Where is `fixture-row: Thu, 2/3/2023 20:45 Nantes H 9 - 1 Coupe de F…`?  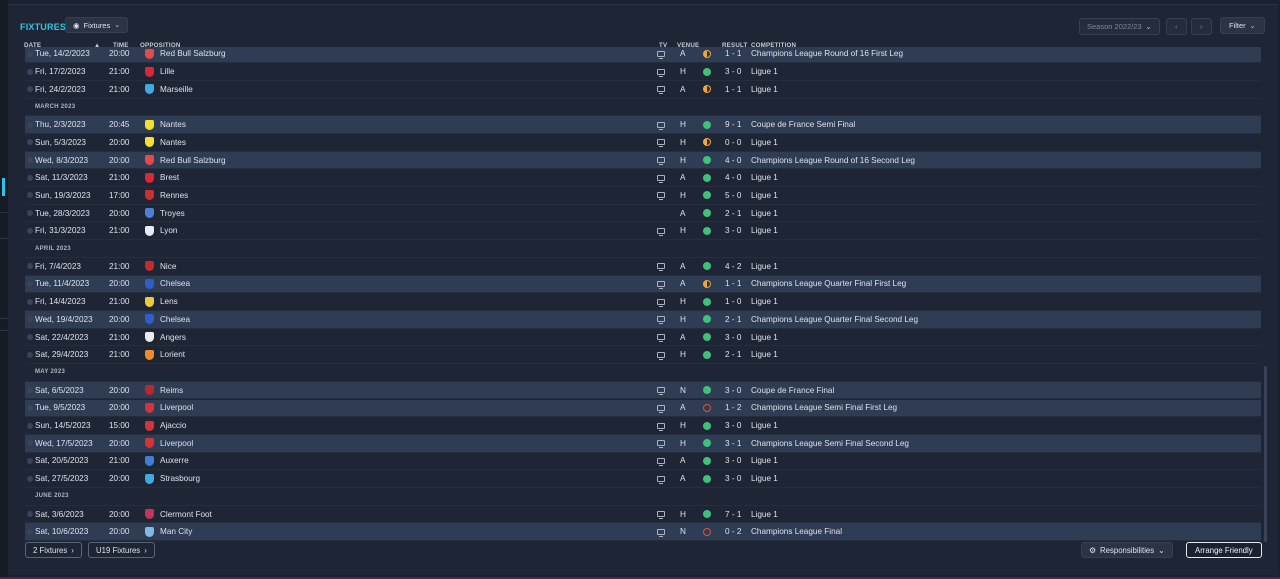
fixture-row: Thu, 2/3/2023 20:45 Nantes H 9 - 1 Coupe de F… is located at coordinates (643, 125).